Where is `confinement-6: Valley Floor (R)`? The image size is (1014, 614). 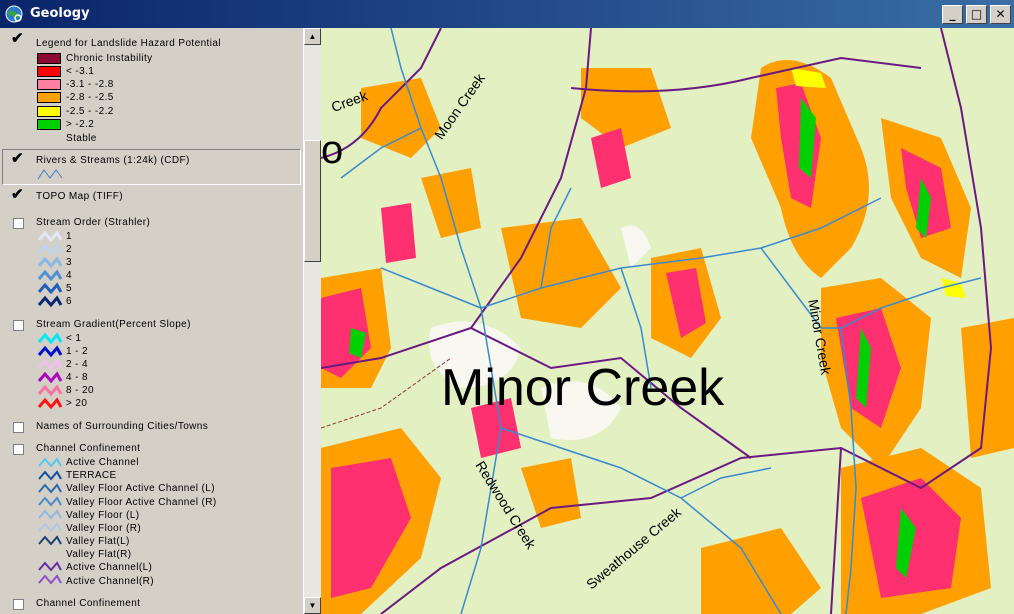
confinement-6: Valley Floor (R) is located at coordinates (104, 528).